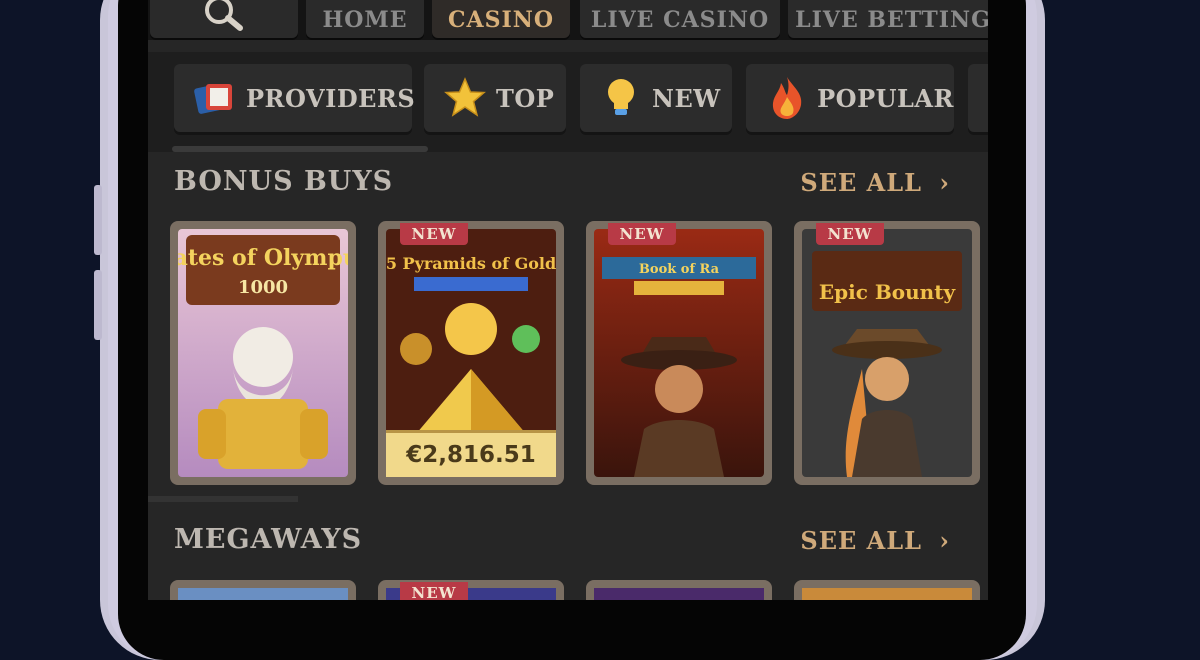  I want to click on see-all-bonus-buys: SEE ALL ›, so click(875, 182).